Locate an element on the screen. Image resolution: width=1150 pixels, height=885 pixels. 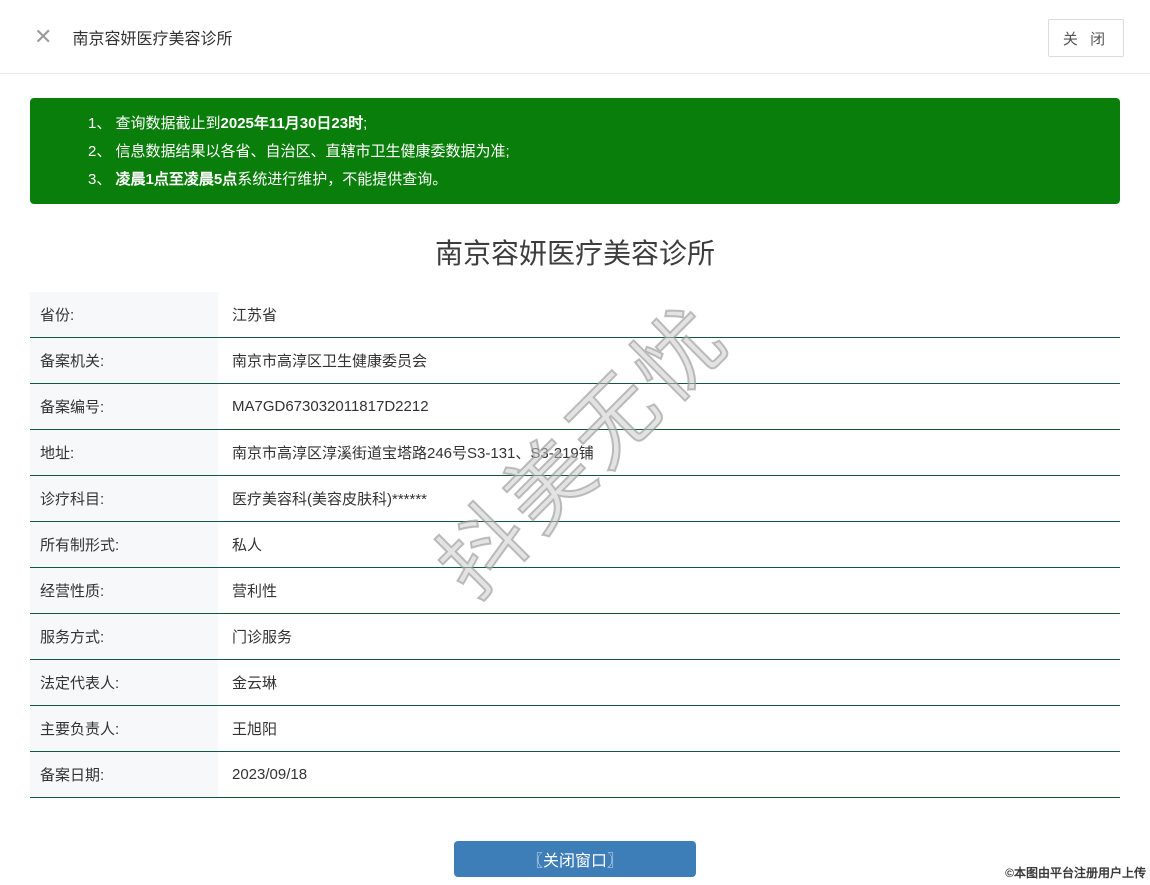
notice-bold-text: 凌晨1点至凌晨5点 is located at coordinates (176, 179).